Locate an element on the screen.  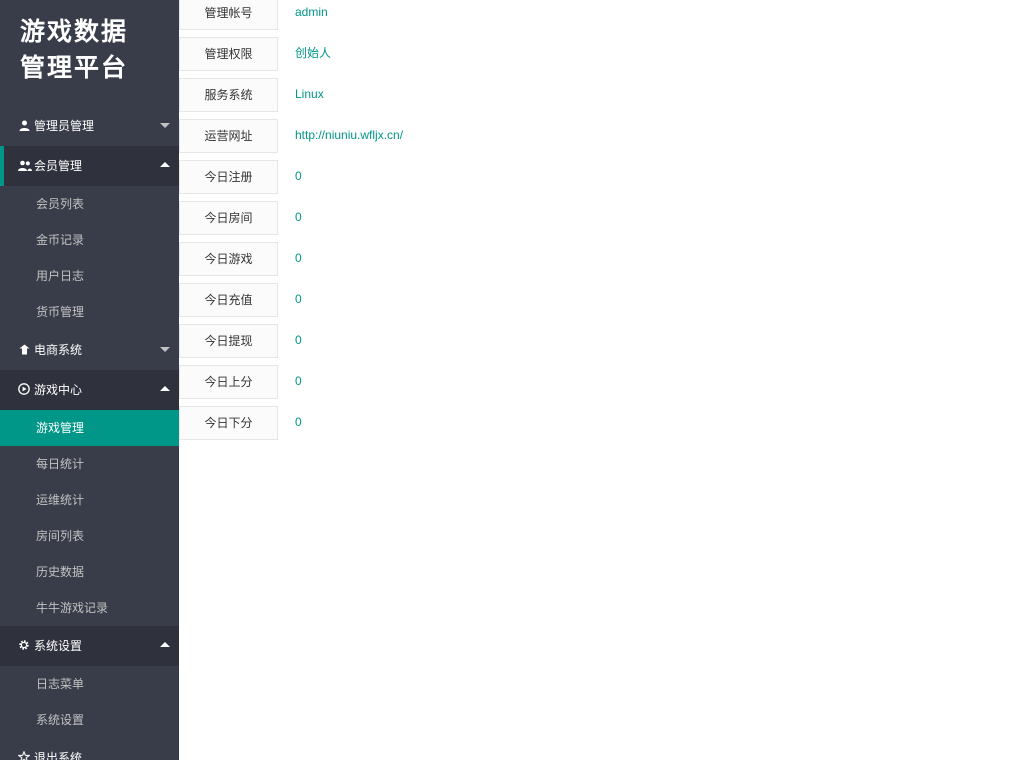
info-label: 今日房间 is located at coordinates (228, 218).